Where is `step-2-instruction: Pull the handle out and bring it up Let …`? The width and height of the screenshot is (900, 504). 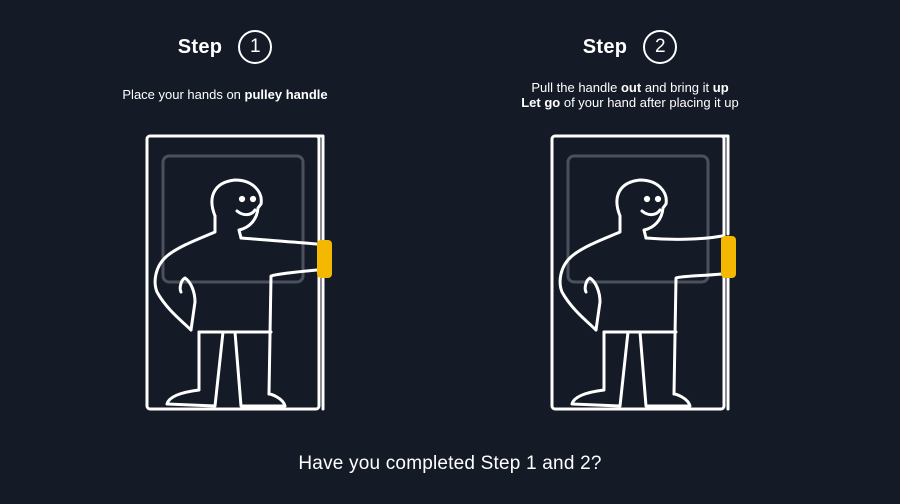
step-2-instruction: Pull the handle out and bring it up Let … is located at coordinates (630, 95).